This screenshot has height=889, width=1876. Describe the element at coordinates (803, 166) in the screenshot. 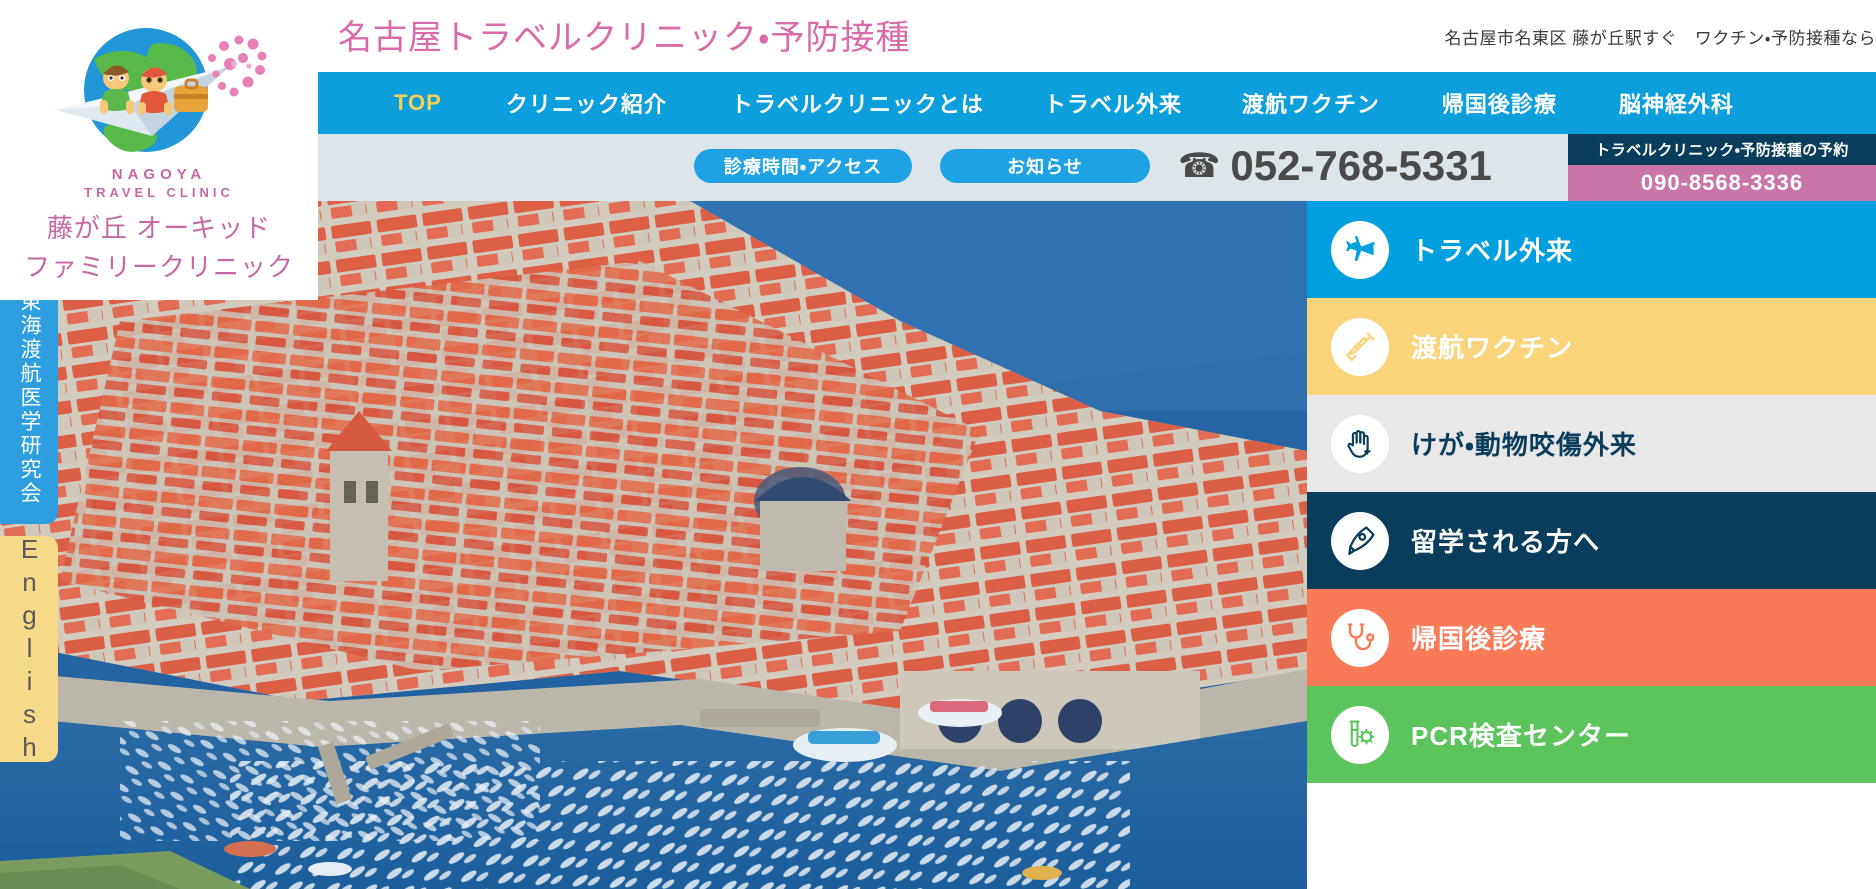

I see `hours-access-button: 診療時間・アクセス` at that location.